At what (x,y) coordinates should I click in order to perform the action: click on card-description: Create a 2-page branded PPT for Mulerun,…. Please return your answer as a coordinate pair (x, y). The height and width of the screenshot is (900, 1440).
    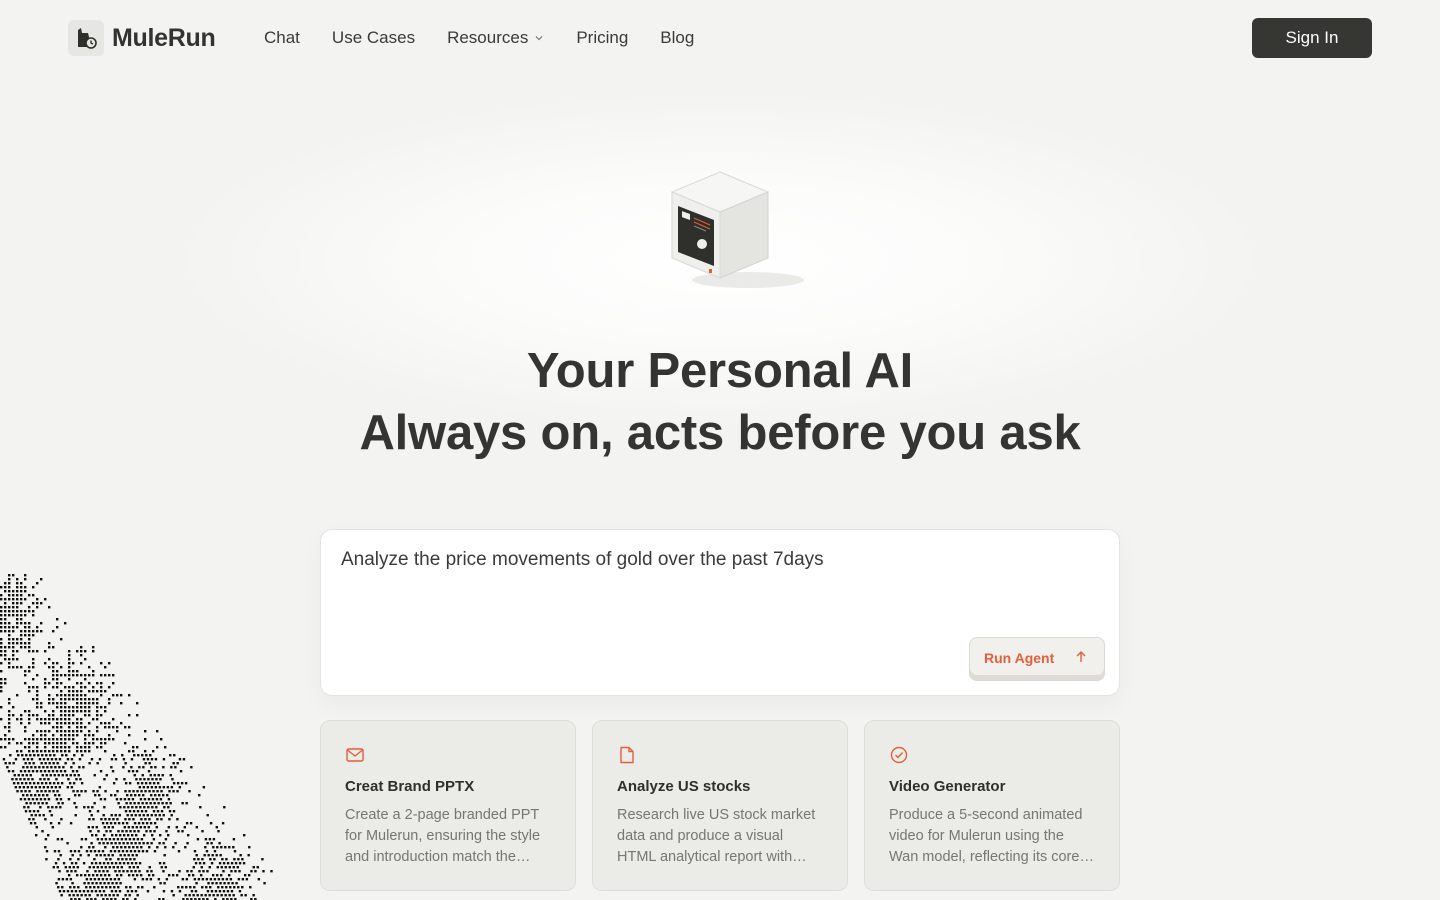
    Looking at the image, I should click on (443, 836).